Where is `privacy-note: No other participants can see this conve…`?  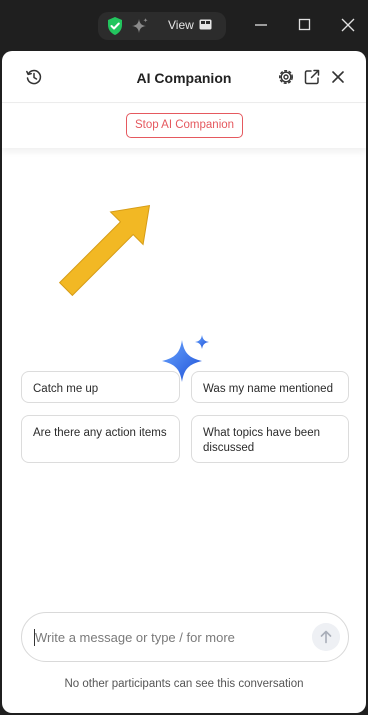
privacy-note: No other participants can see this conve… is located at coordinates (184, 684).